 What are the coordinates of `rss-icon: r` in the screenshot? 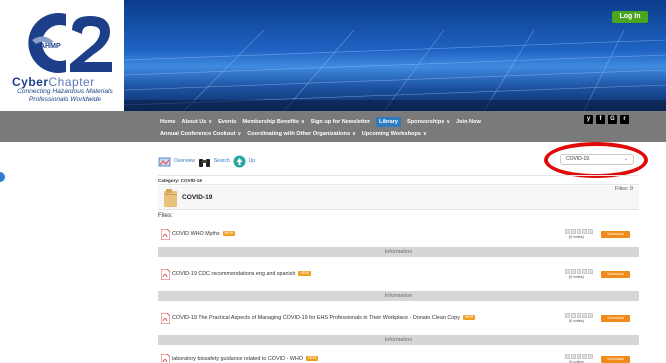 It's located at (624, 119).